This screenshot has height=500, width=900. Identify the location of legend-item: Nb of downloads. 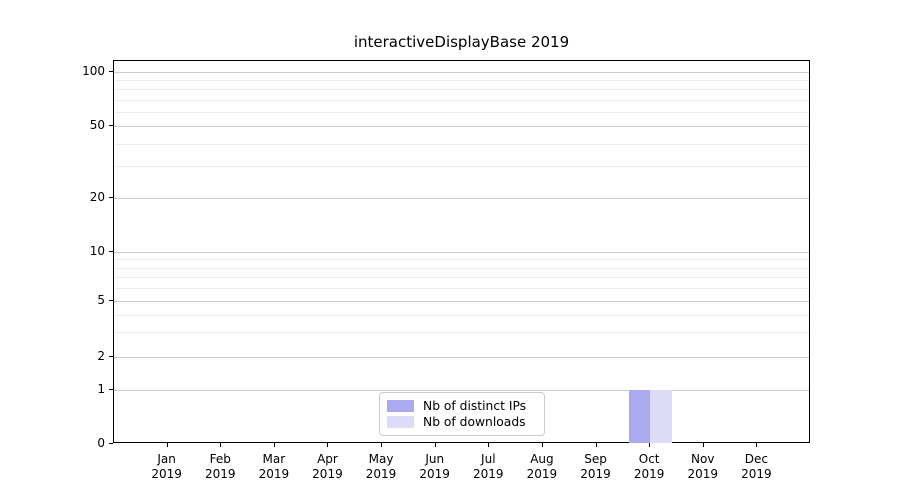
(461, 422).